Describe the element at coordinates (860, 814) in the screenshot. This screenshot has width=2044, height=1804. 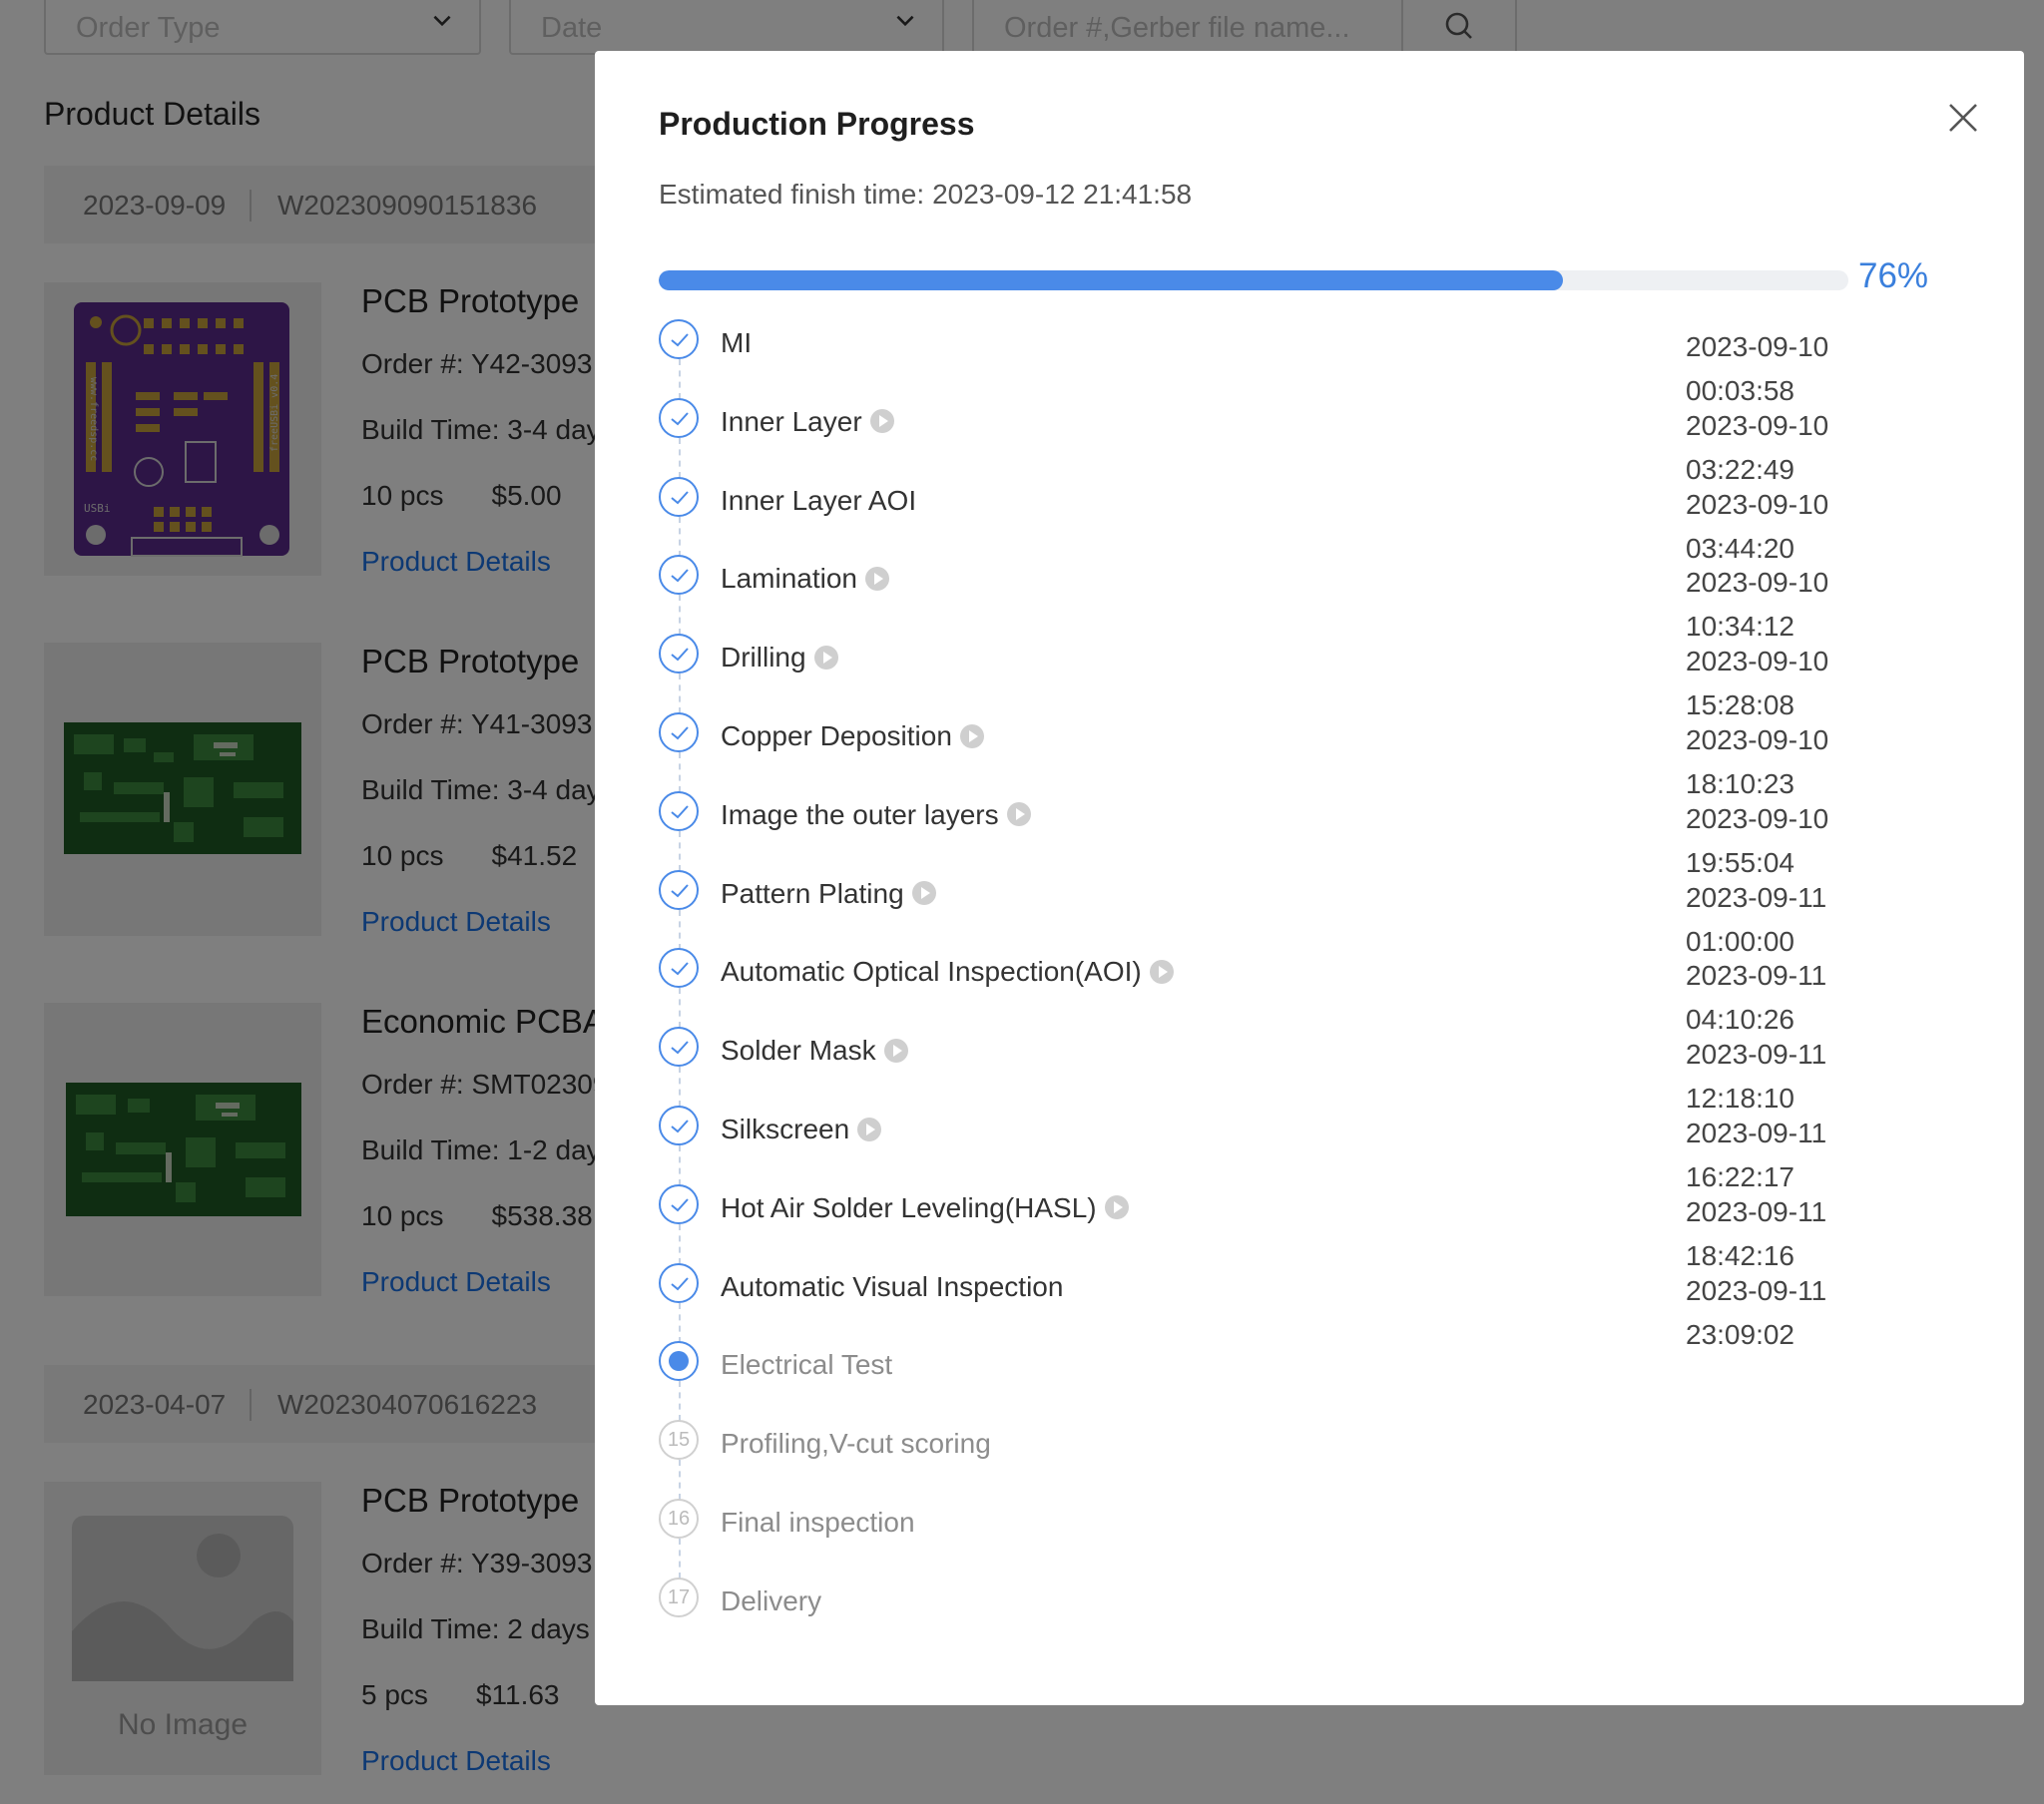
I see `step-label: Image the outer layers` at that location.